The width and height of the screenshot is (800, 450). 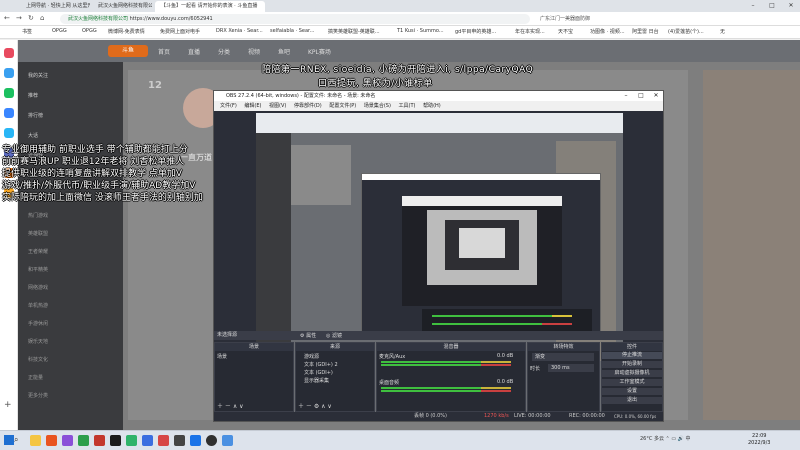 I want to click on menu-tools: 工具(T), so click(x=407, y=106).